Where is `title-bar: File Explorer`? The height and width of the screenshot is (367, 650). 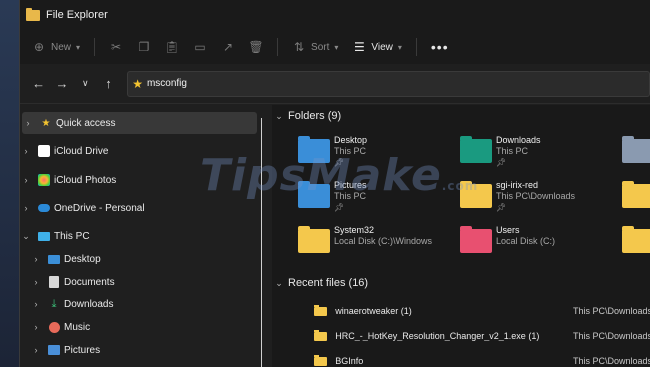 title-bar: File Explorer is located at coordinates (335, 15).